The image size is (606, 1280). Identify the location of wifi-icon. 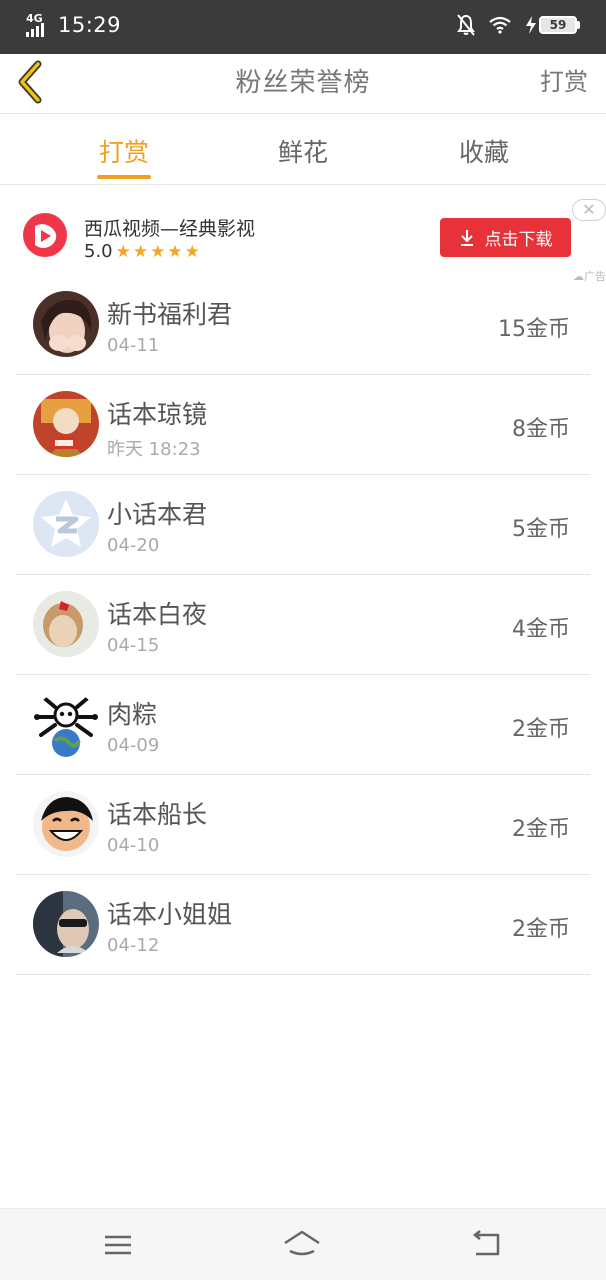
(500, 25).